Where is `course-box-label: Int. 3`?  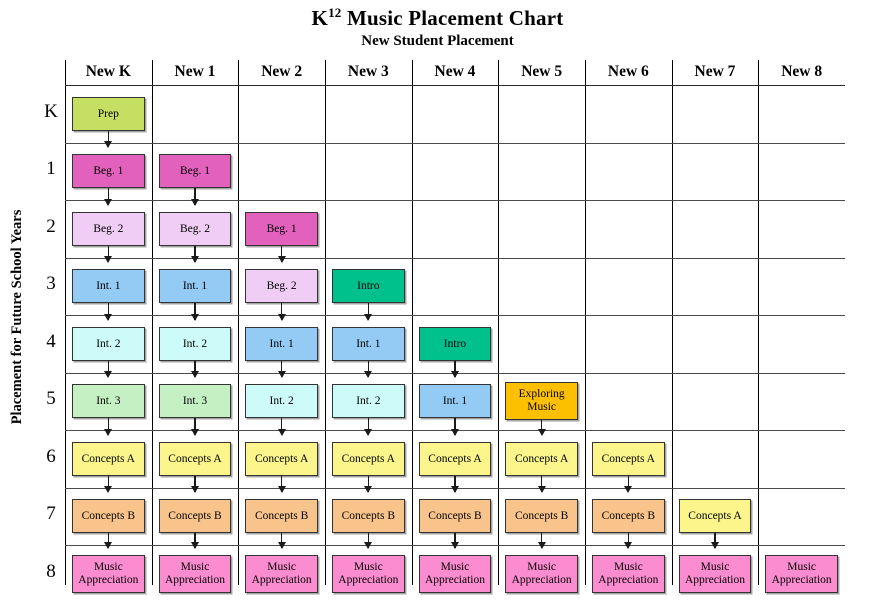 course-box-label: Int. 3 is located at coordinates (108, 401).